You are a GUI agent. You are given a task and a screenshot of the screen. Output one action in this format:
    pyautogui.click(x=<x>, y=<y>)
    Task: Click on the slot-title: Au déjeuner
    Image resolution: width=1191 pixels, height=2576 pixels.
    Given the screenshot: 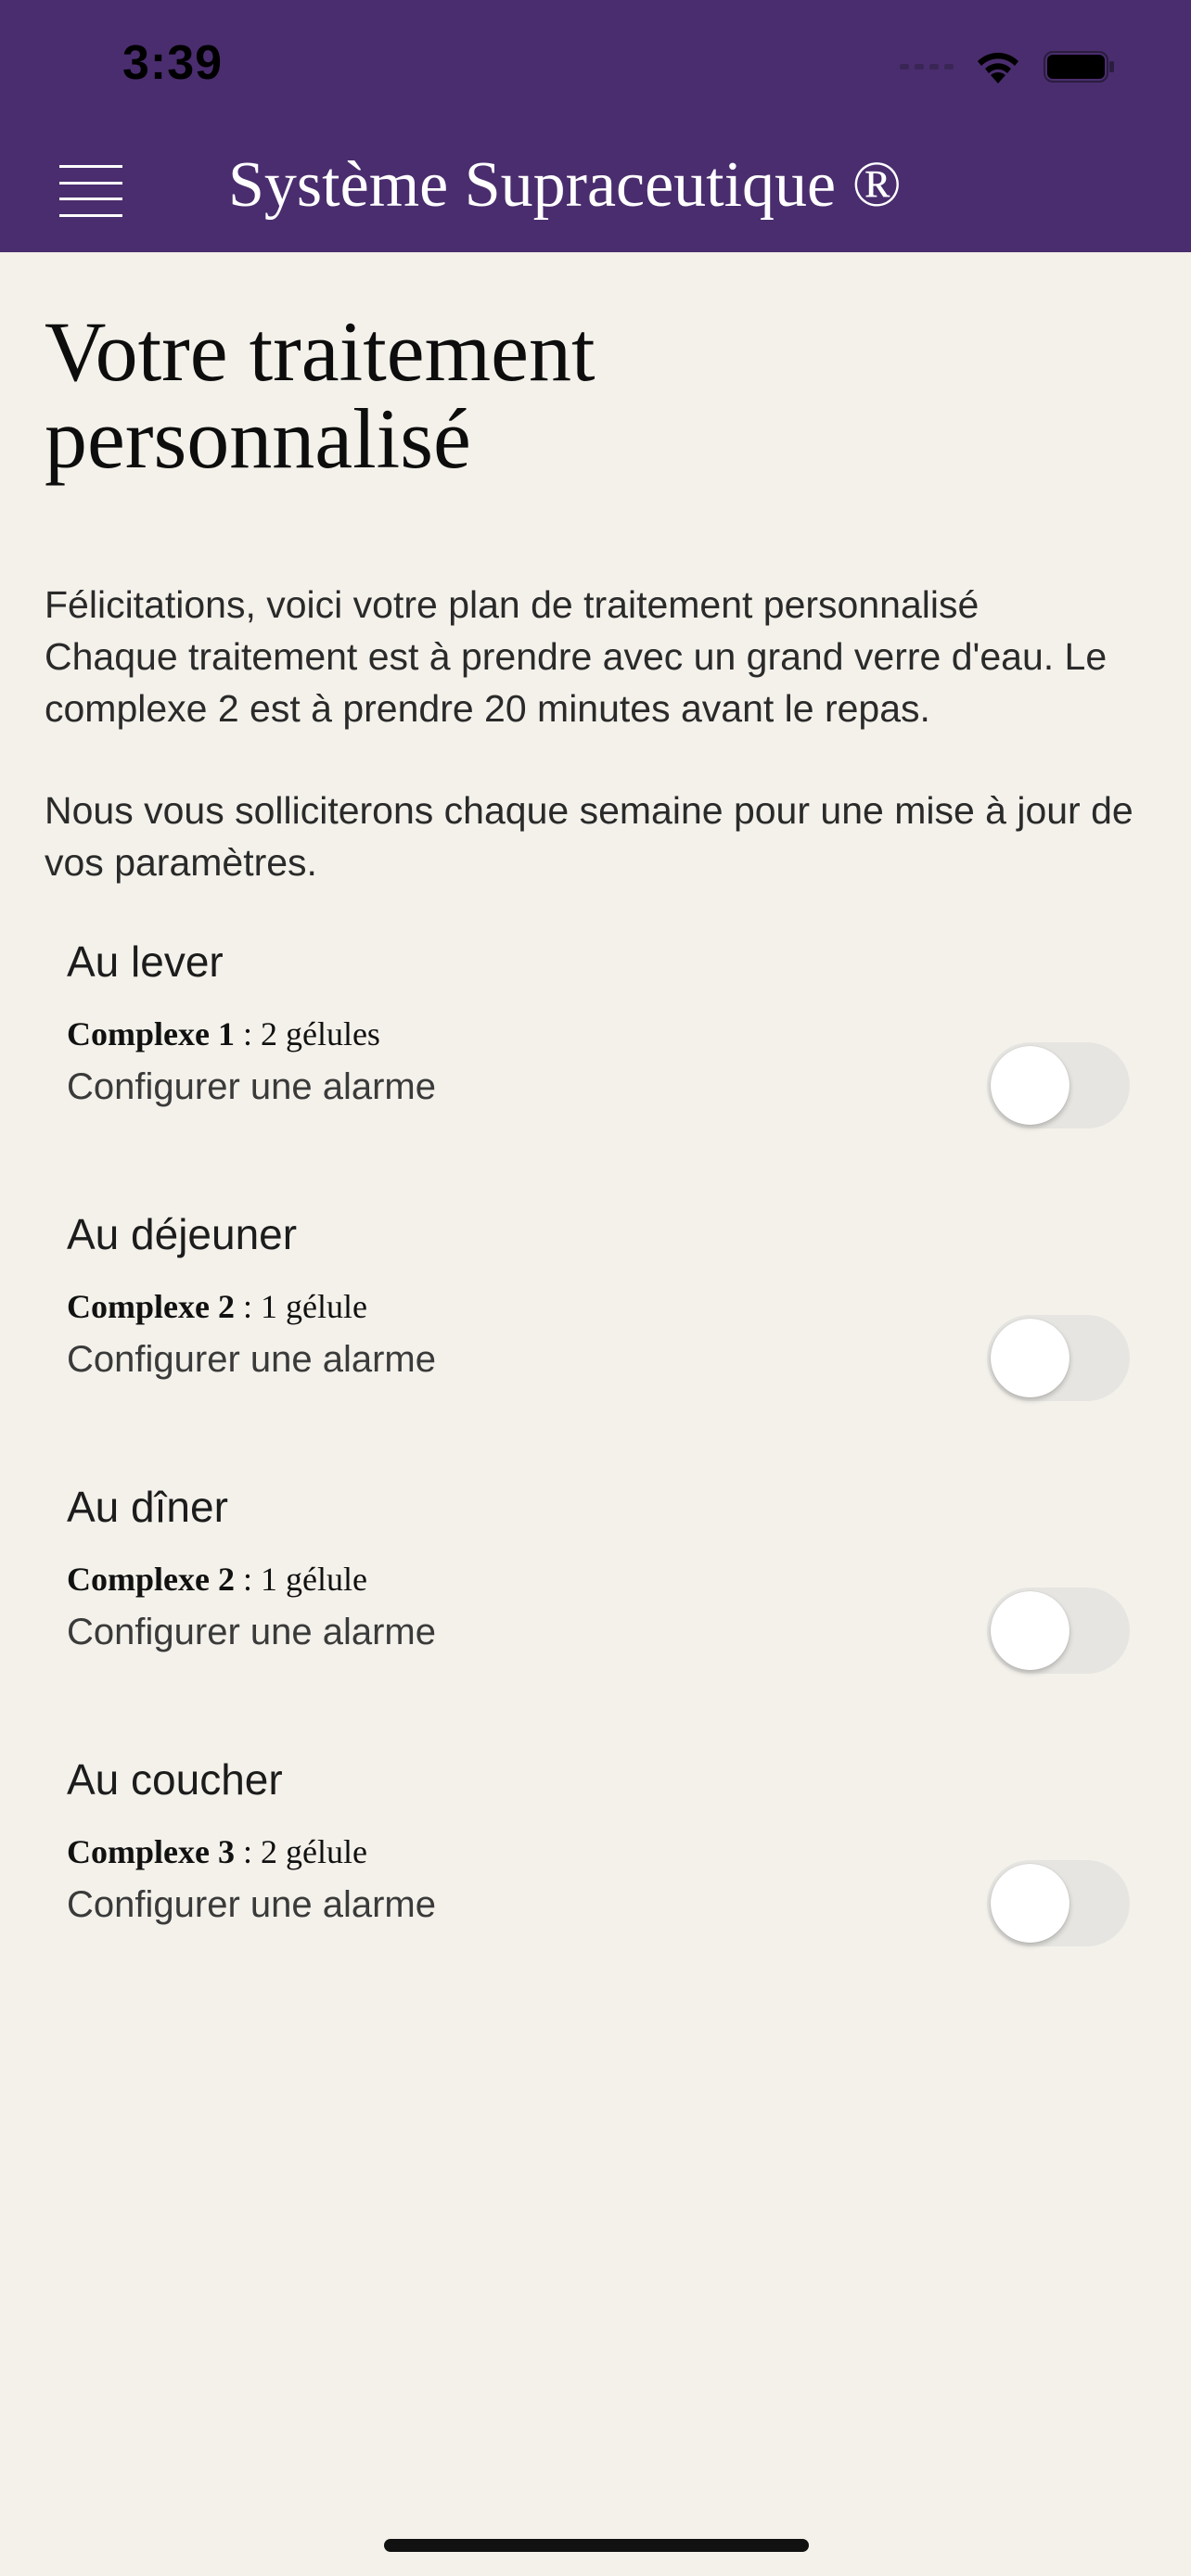 What is the action you would take?
    pyautogui.click(x=183, y=1234)
    